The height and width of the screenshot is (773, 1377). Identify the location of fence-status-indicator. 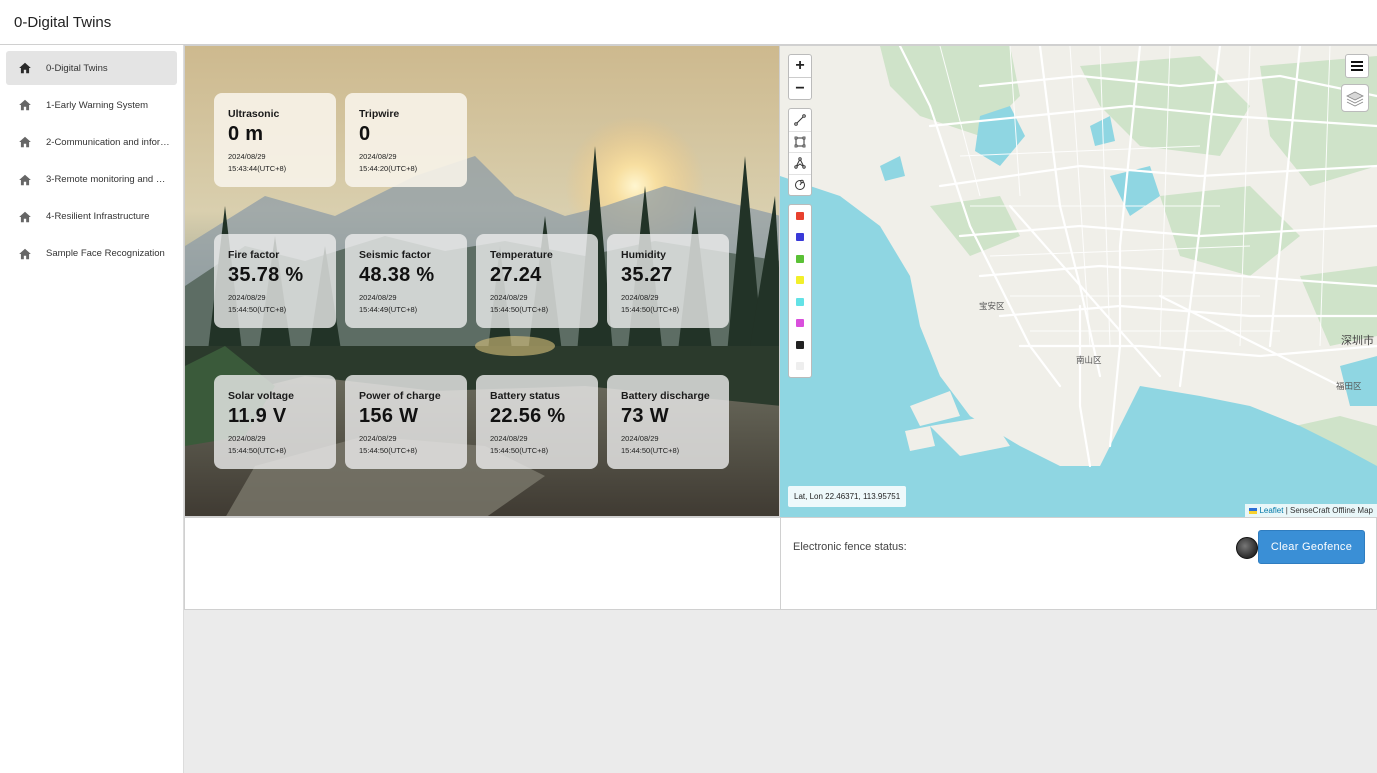
(1247, 548).